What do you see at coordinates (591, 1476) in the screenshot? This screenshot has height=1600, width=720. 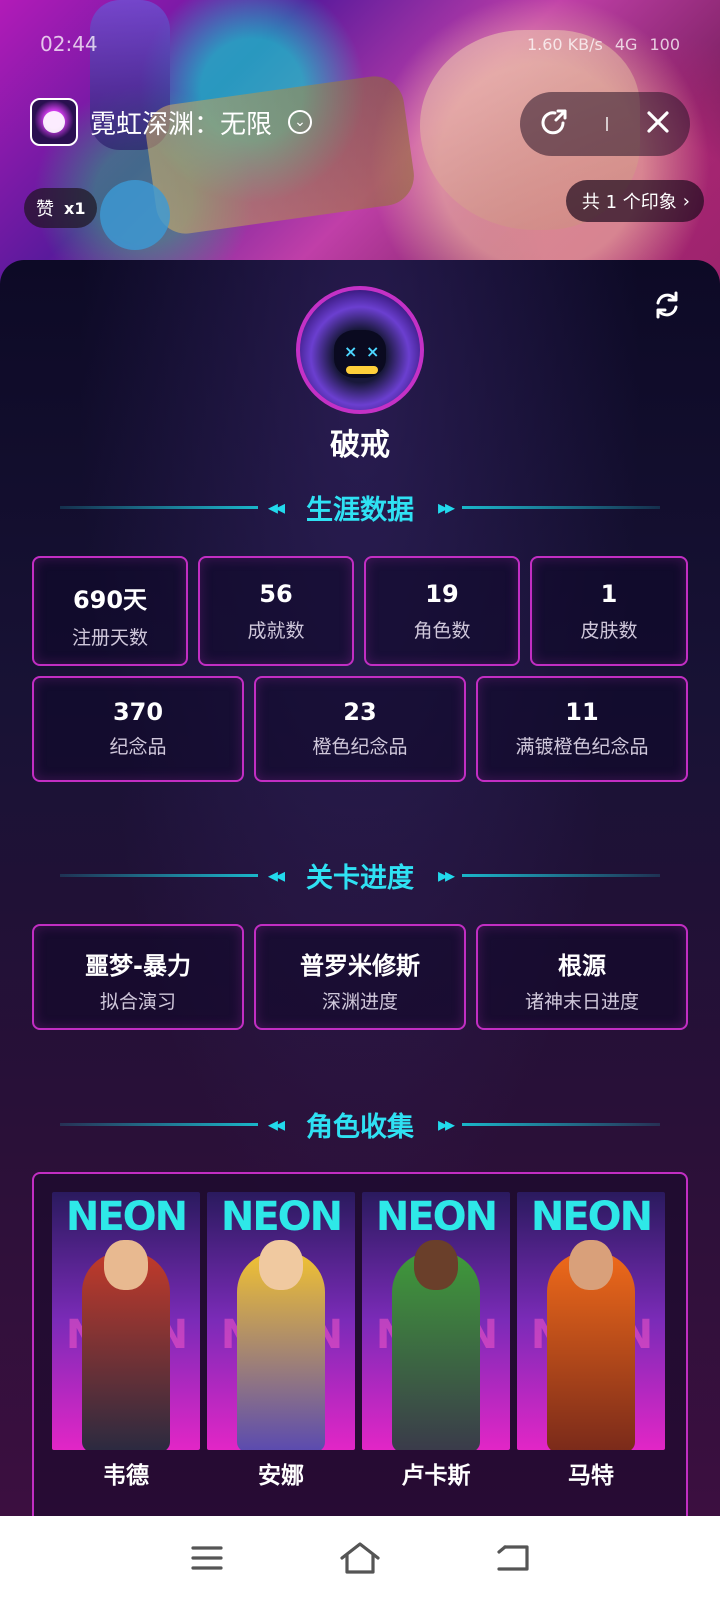 I see `character-name: 马特` at bounding box center [591, 1476].